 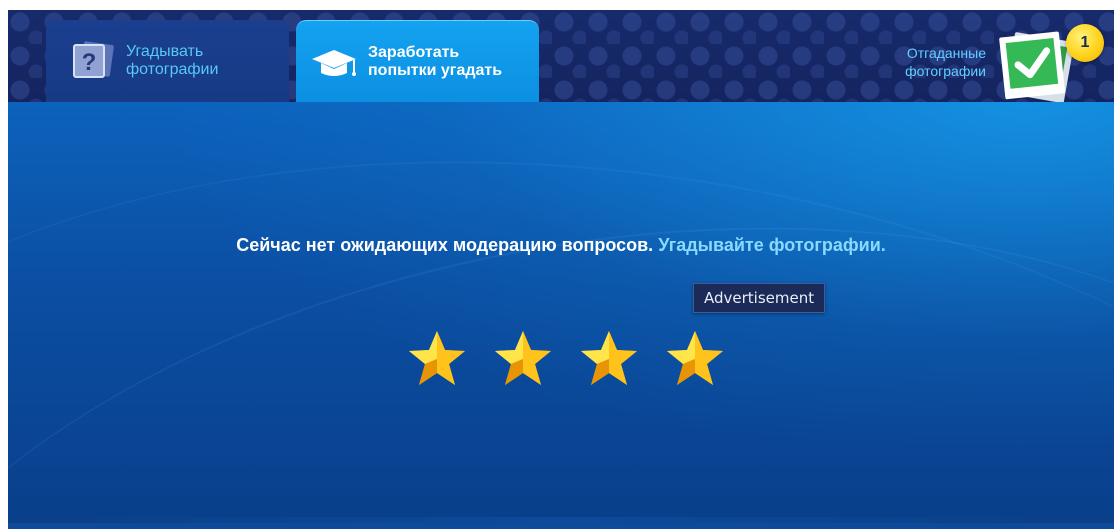 What do you see at coordinates (570, 359) in the screenshot?
I see `star-rating` at bounding box center [570, 359].